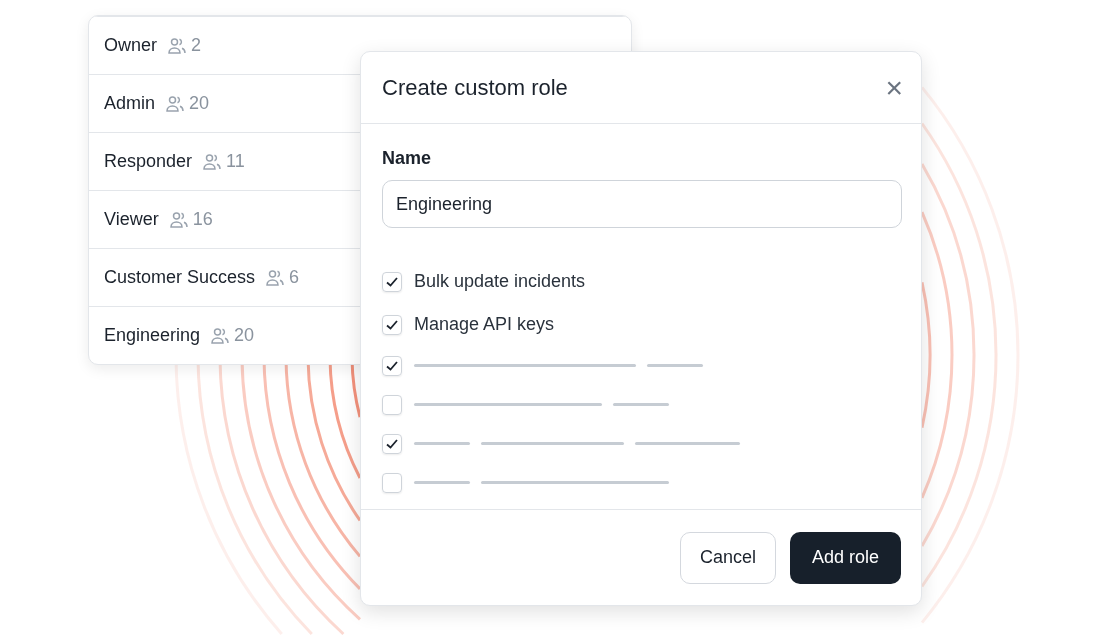 This screenshot has height=636, width=1107. Describe the element at coordinates (294, 277) in the screenshot. I see `member-count: 6` at that location.